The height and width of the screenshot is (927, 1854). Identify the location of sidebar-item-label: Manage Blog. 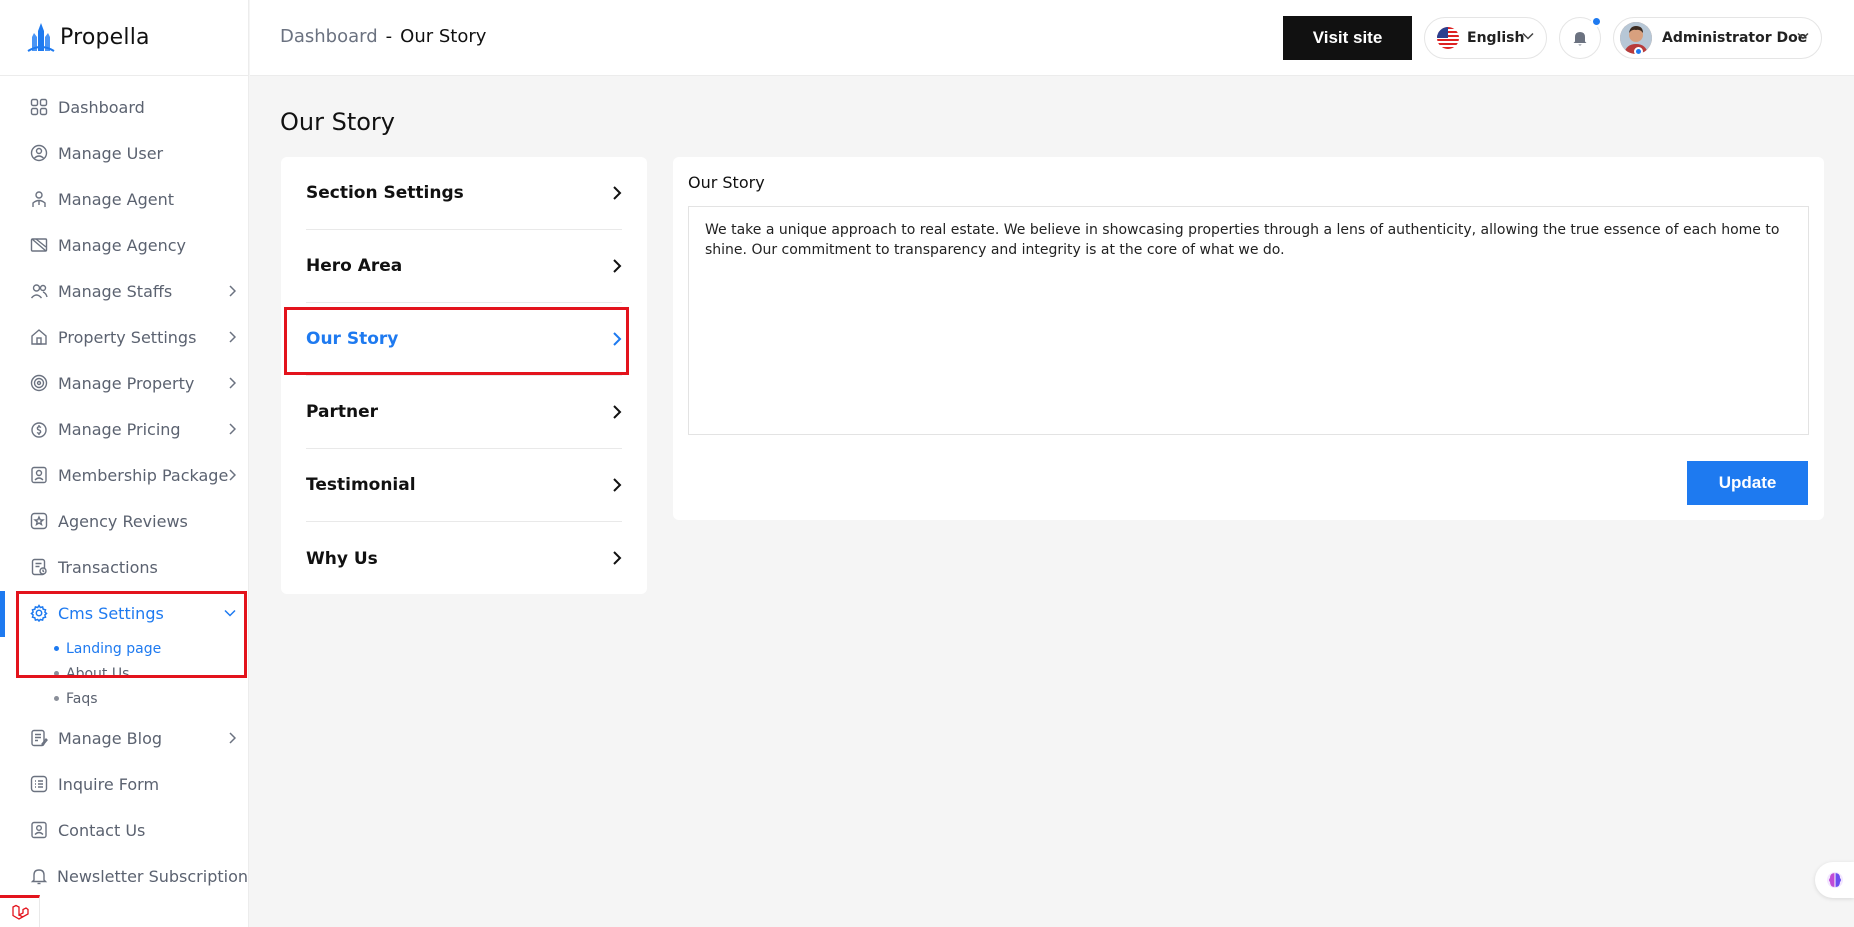
(110, 738).